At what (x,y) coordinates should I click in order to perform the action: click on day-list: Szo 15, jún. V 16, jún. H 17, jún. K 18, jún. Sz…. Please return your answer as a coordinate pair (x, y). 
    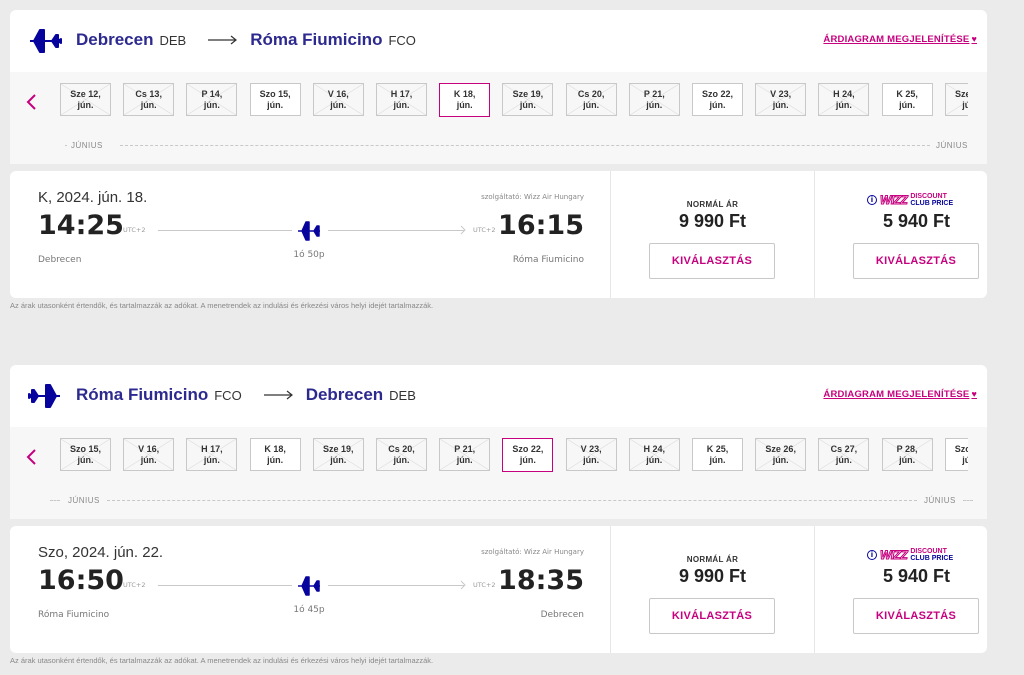
    Looking at the image, I should click on (514, 455).